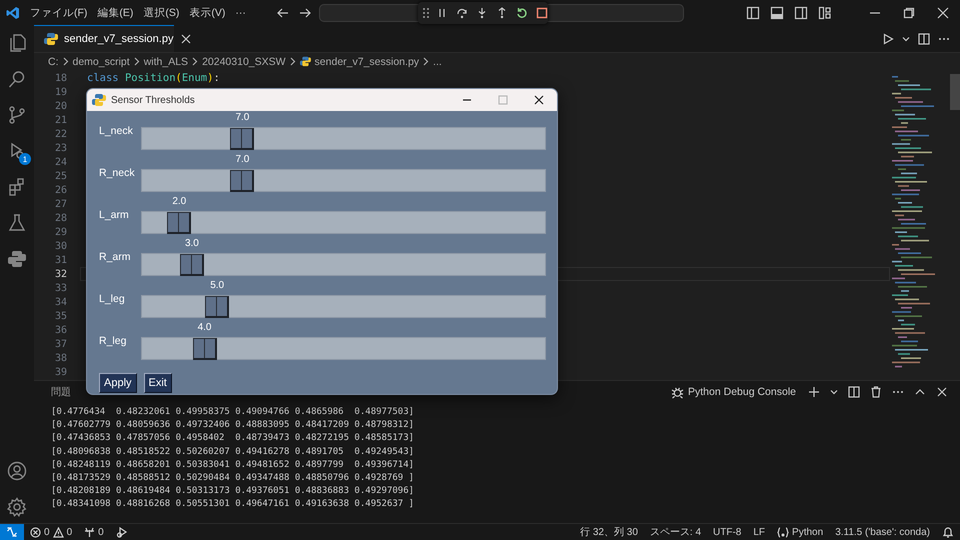  What do you see at coordinates (61, 246) in the screenshot?
I see `line-number: 30` at bounding box center [61, 246].